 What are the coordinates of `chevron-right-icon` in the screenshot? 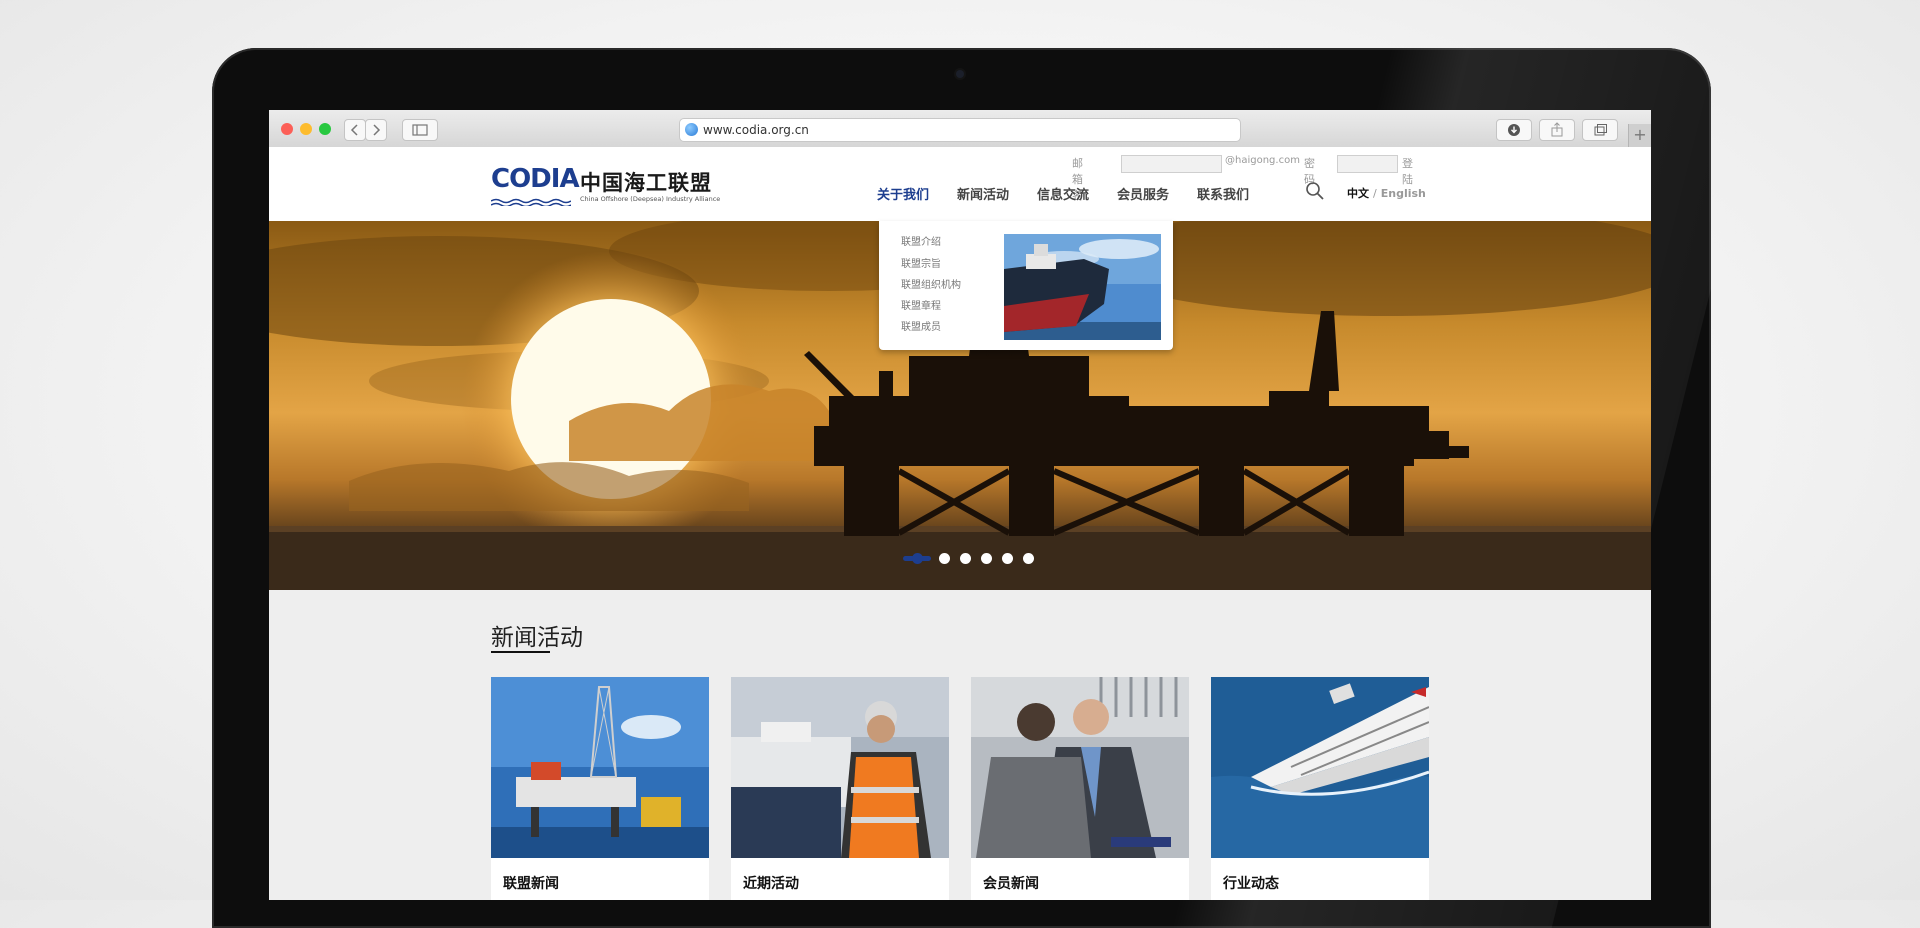 It's located at (377, 130).